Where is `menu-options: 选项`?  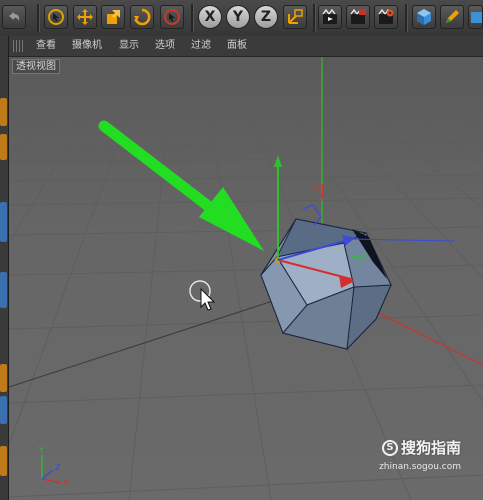 menu-options: 选项 is located at coordinates (165, 46).